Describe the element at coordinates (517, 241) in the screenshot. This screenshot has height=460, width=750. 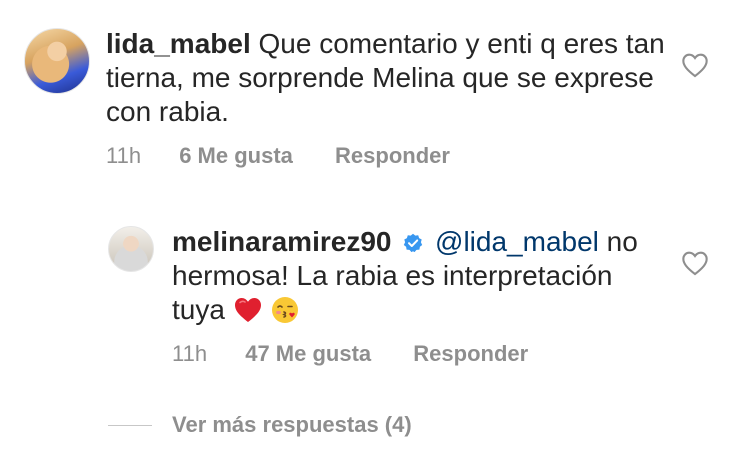
I see `mention-link: @lida_mabel` at that location.